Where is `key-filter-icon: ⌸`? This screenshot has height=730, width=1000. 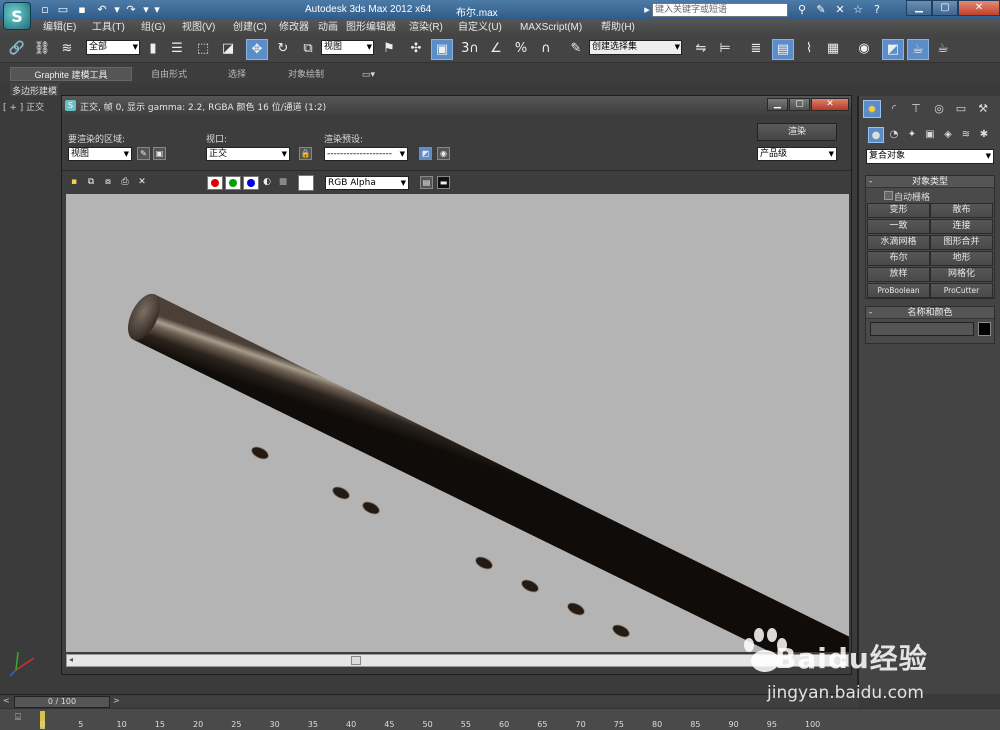 key-filter-icon: ⌸ is located at coordinates (18, 719).